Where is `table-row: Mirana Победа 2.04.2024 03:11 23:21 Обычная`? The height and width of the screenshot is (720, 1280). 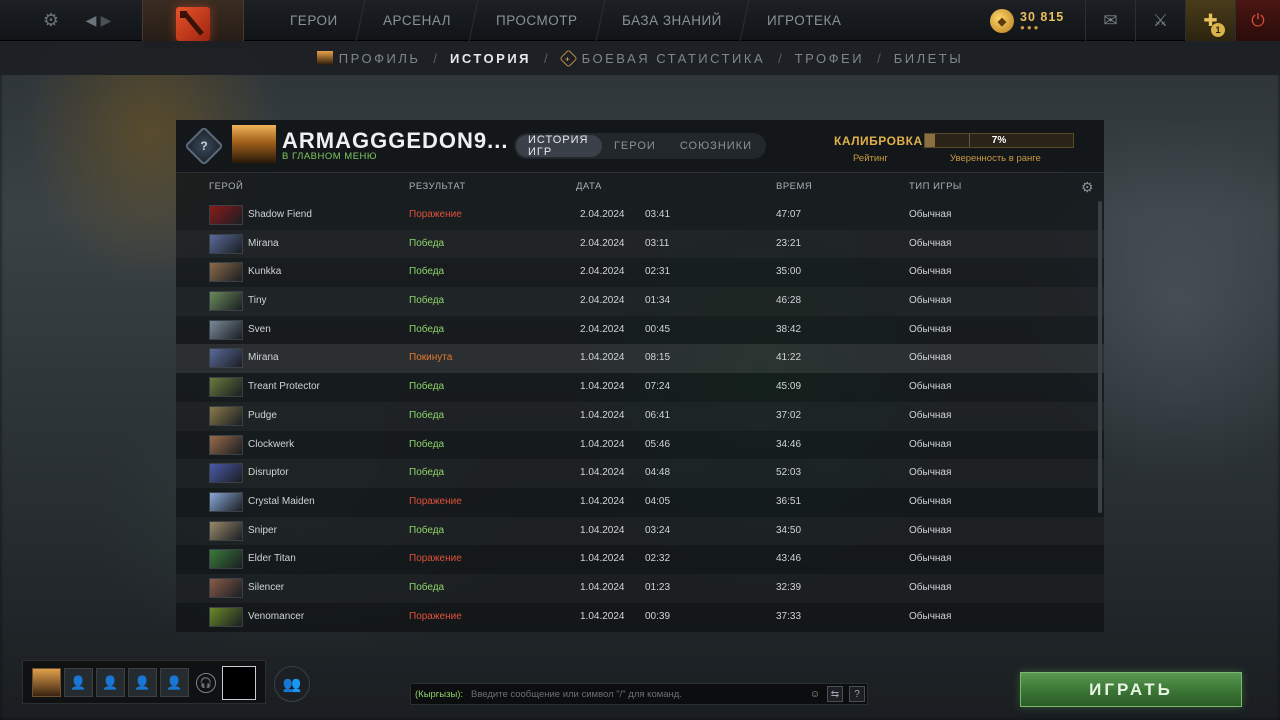 table-row: Mirana Победа 2.04.2024 03:11 23:21 Обычная is located at coordinates (640, 244).